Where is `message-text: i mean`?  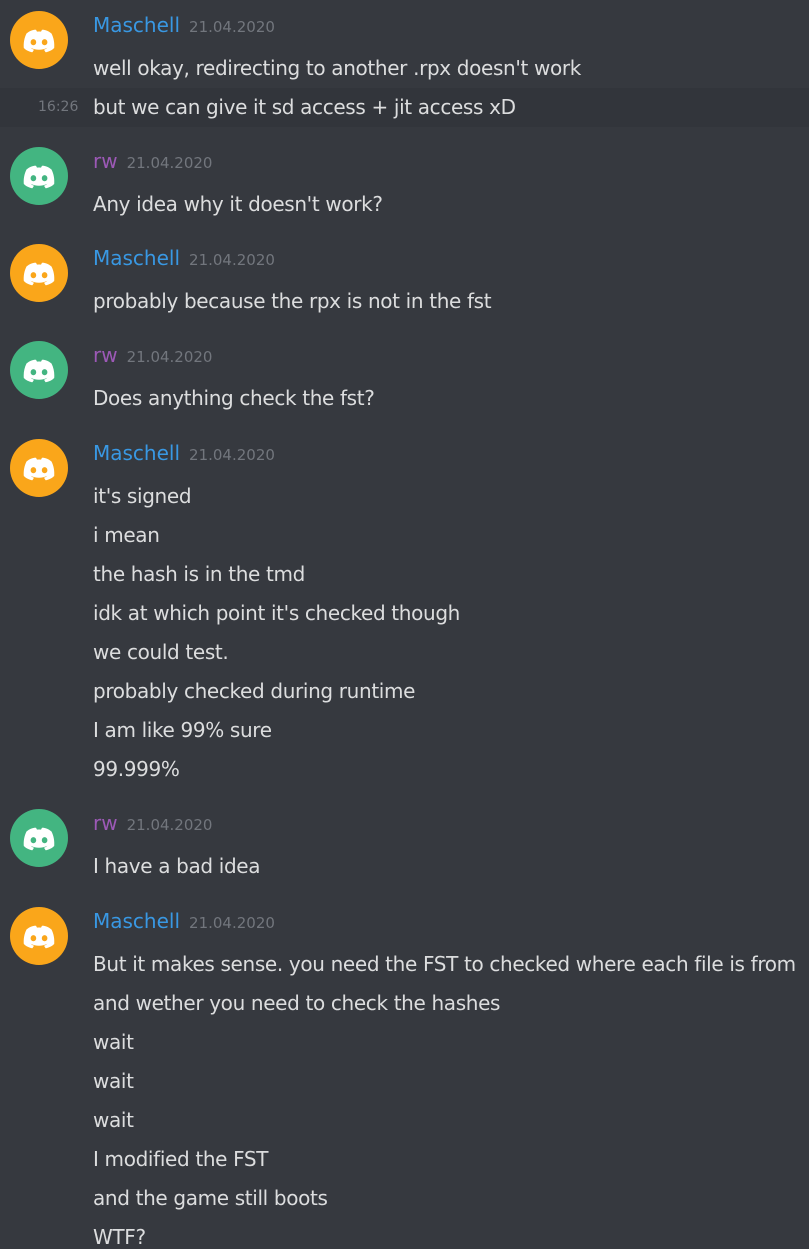 message-text: i mean is located at coordinates (126, 535).